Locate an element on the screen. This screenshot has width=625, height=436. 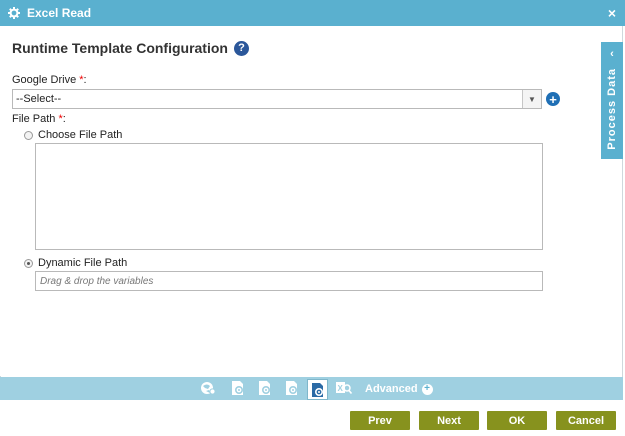
page-title-text: Runtime Template Configuration is located at coordinates (120, 48).